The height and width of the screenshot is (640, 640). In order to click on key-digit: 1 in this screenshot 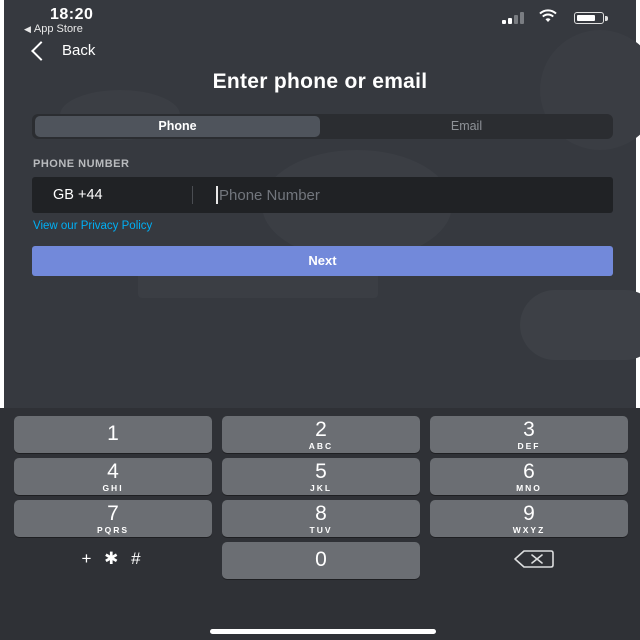, I will do `click(113, 433)`.